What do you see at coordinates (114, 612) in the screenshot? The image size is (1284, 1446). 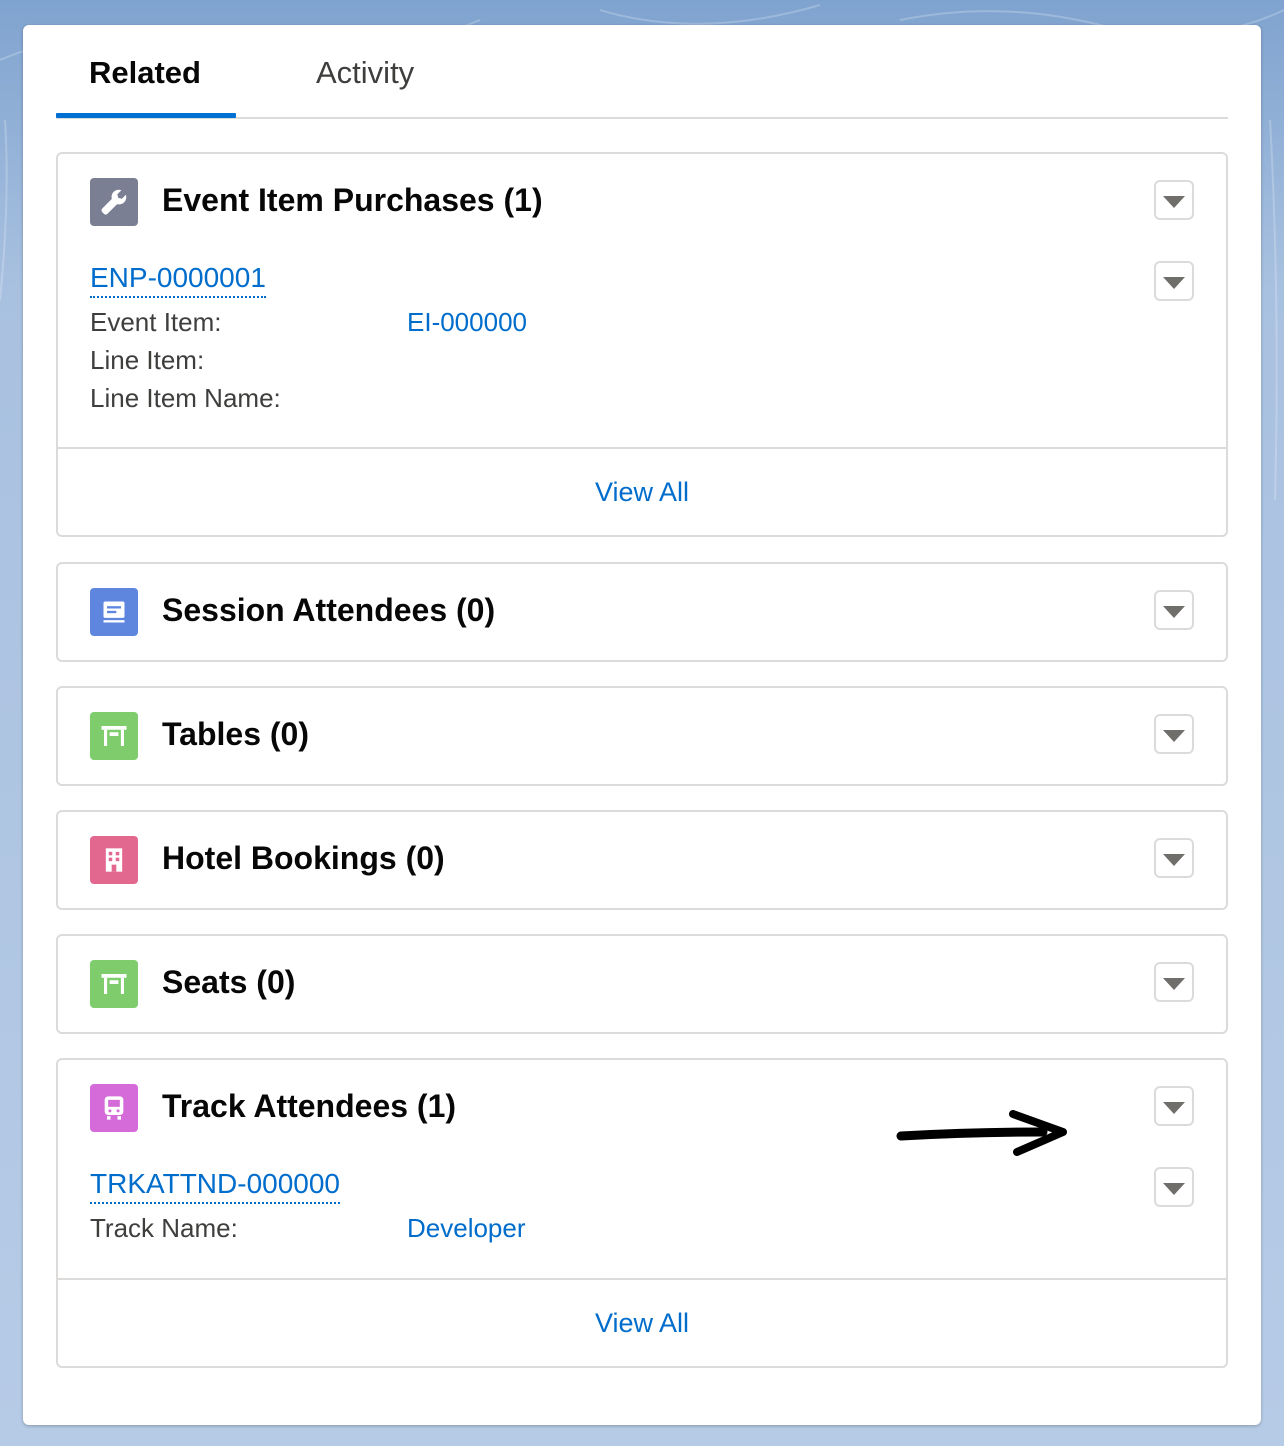 I see `session-icon` at bounding box center [114, 612].